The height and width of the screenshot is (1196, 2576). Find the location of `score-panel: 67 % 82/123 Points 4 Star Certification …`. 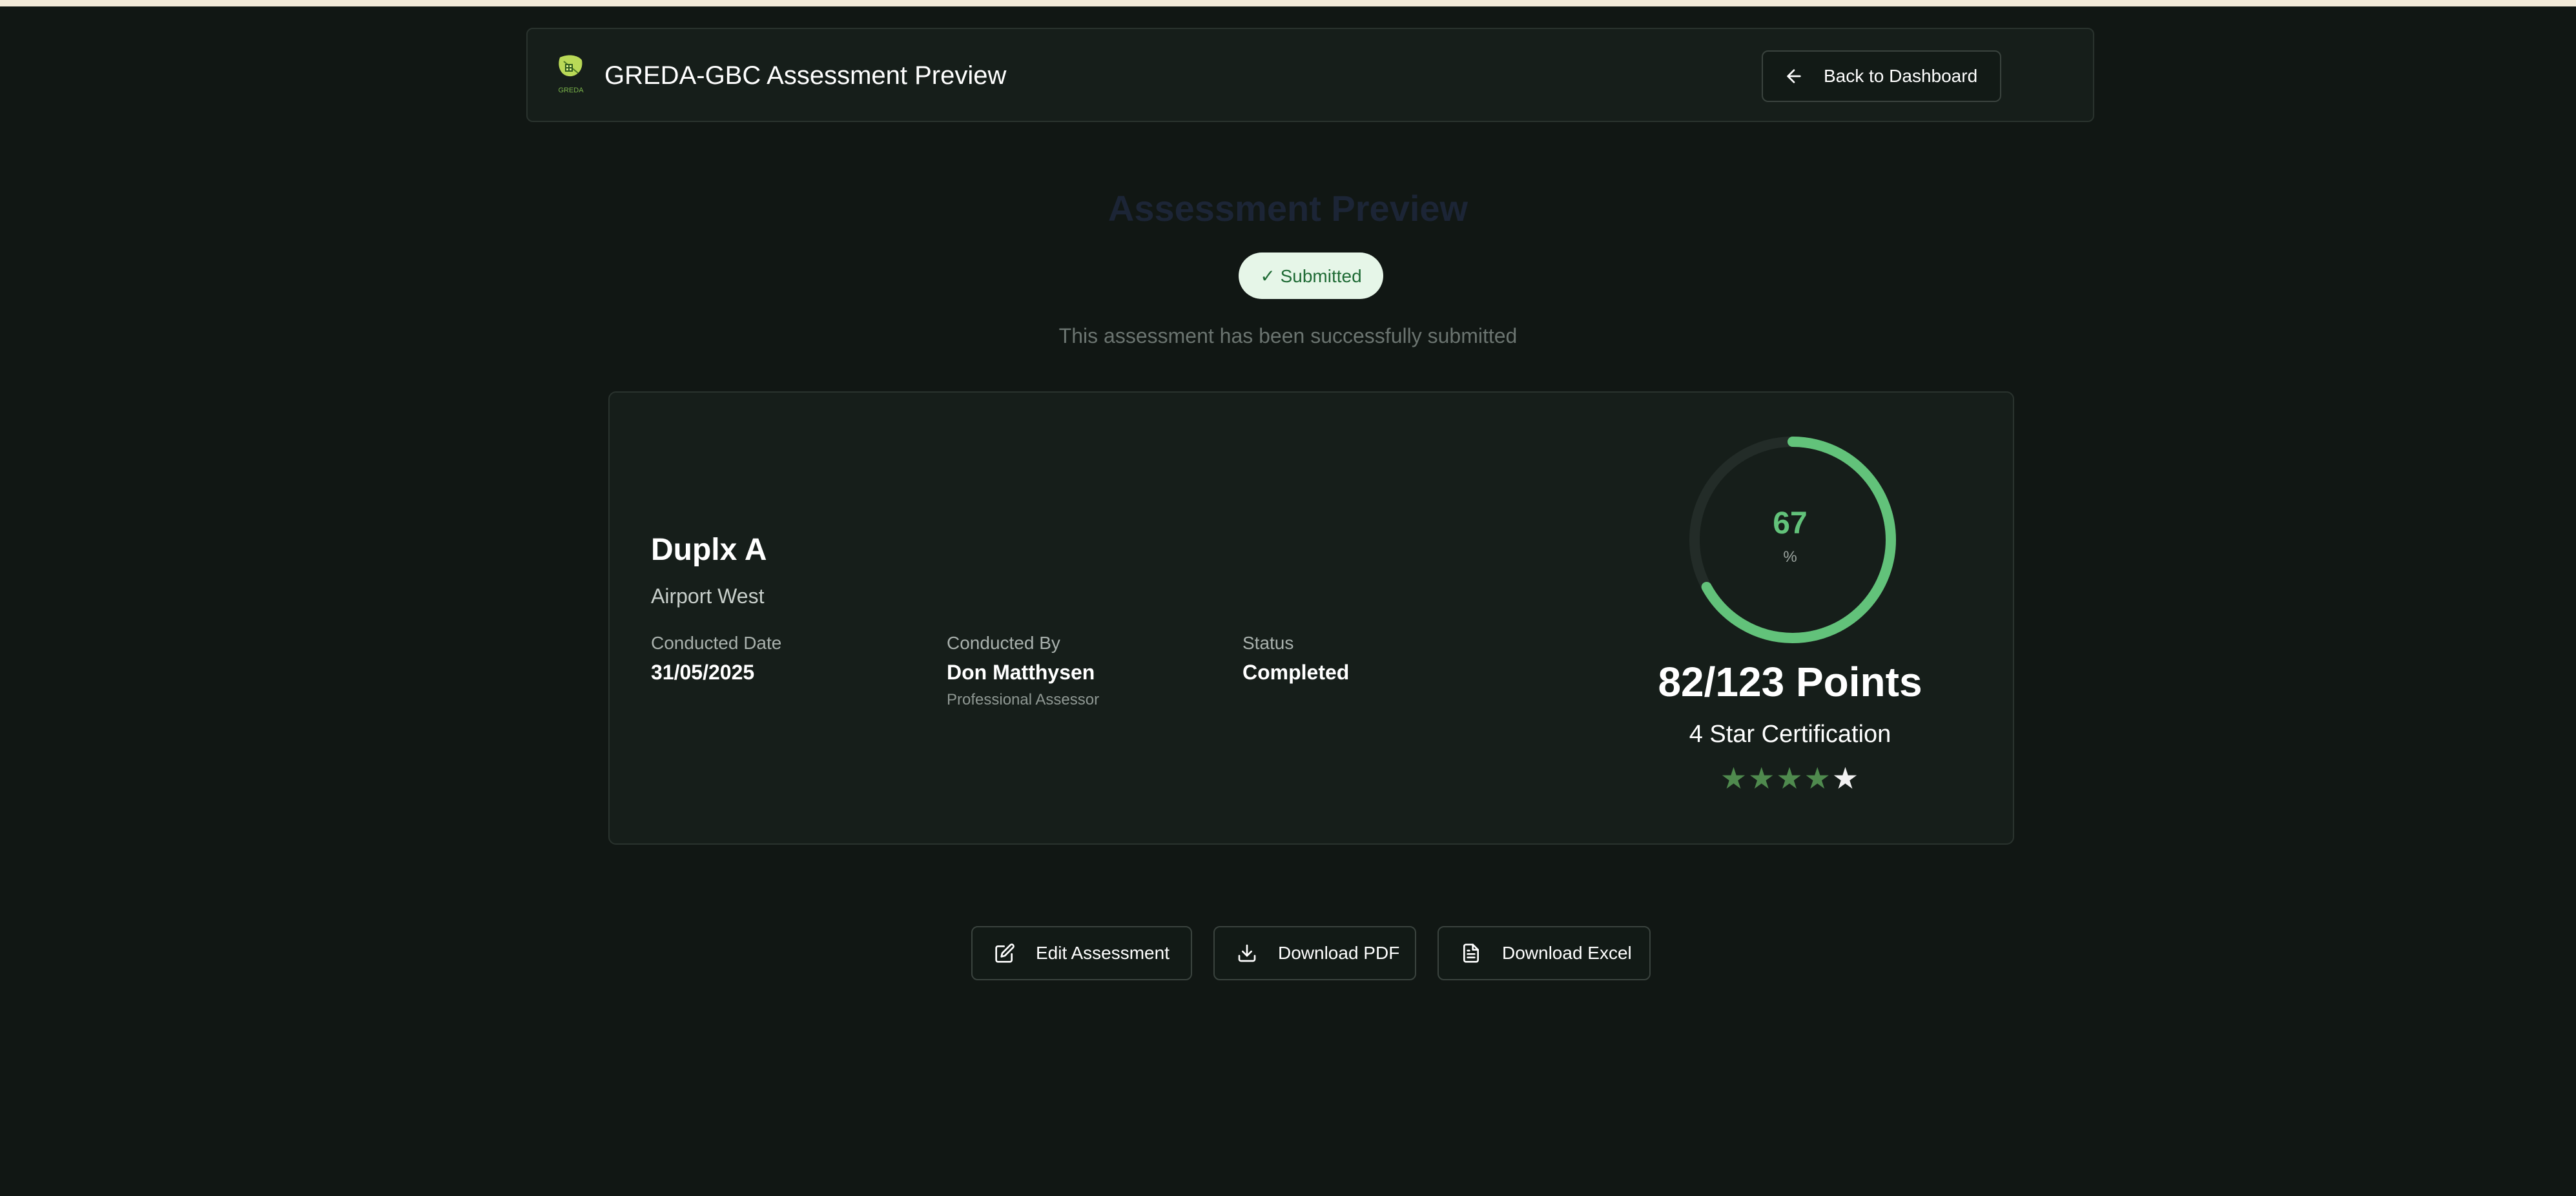

score-panel: 67 % 82/123 Points 4 Star Certification … is located at coordinates (1790, 619).